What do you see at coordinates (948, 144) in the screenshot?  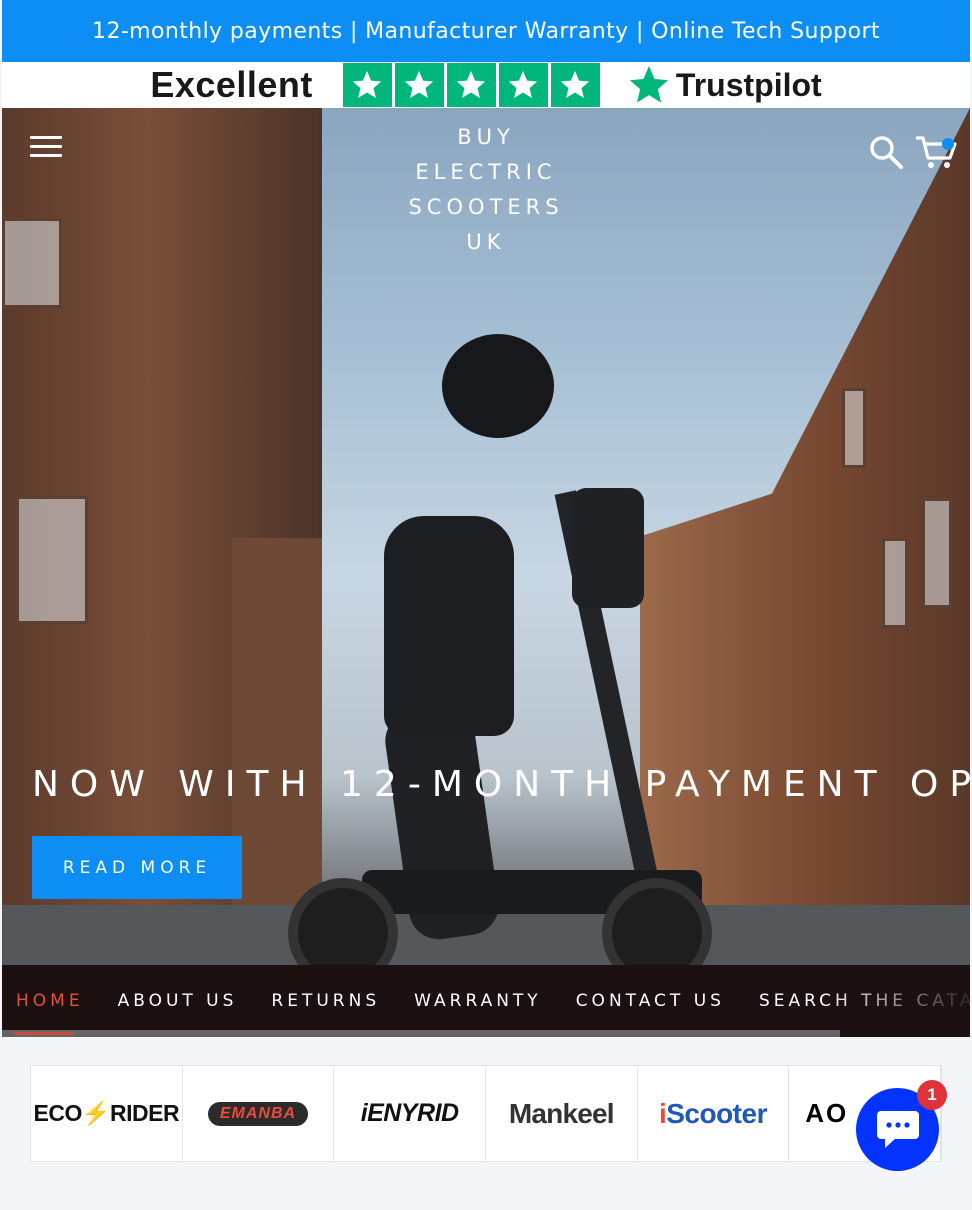 I see `cart-indicator-dot` at bounding box center [948, 144].